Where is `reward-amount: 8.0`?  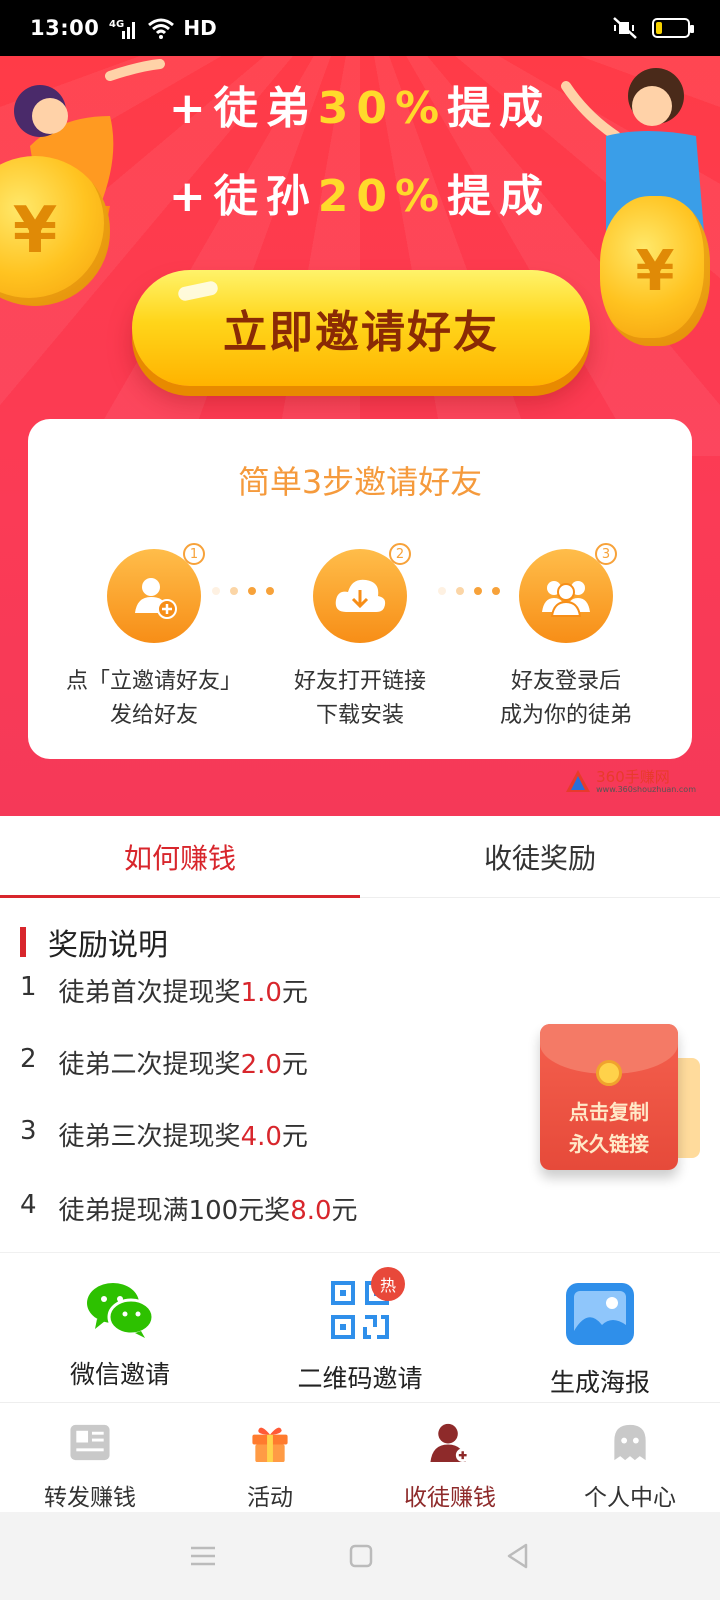 reward-amount: 8.0 is located at coordinates (311, 1211).